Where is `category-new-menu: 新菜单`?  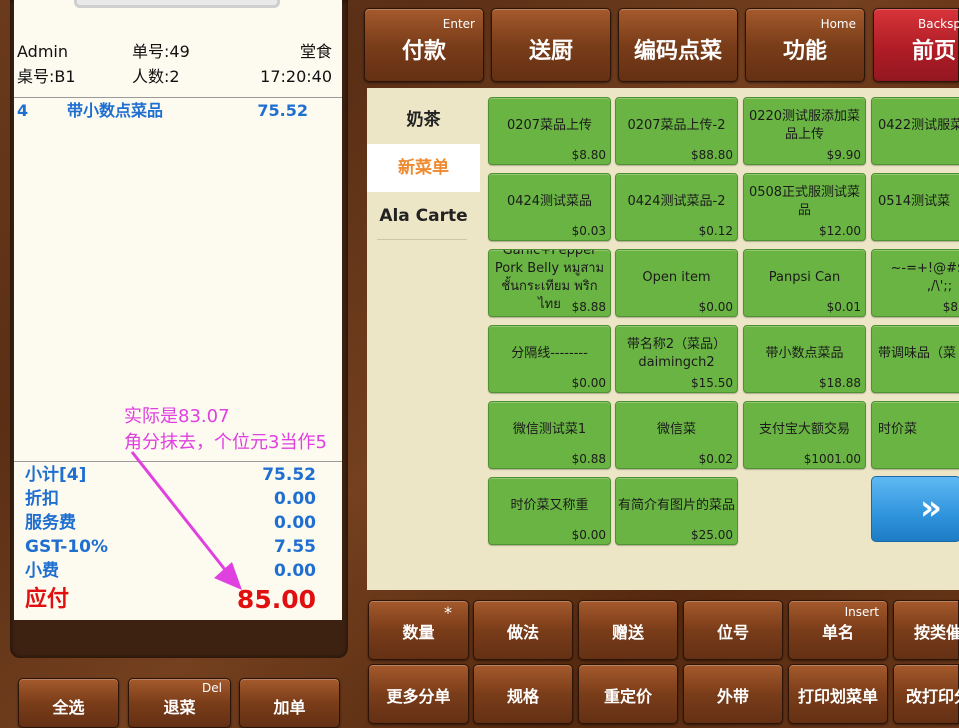 category-new-menu: 新菜单 is located at coordinates (423, 168).